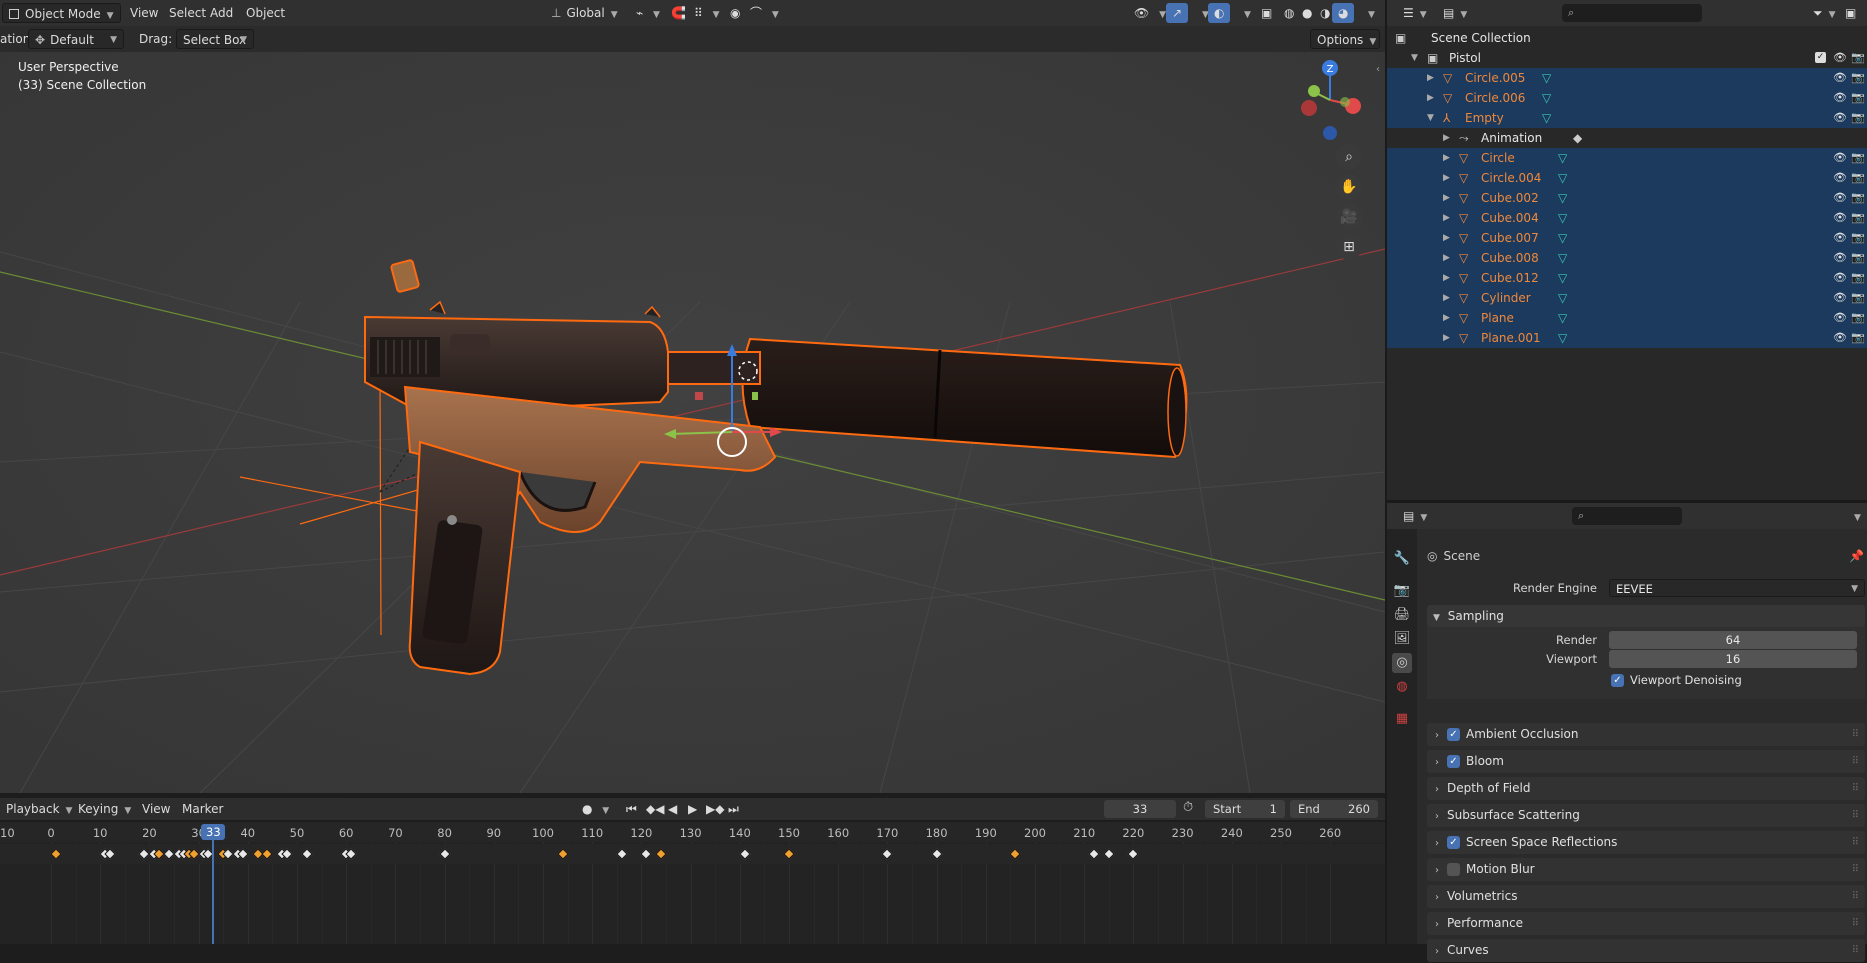 Image resolution: width=1867 pixels, height=963 pixels. I want to click on falloff-icon: ⌒ ▼, so click(764, 13).